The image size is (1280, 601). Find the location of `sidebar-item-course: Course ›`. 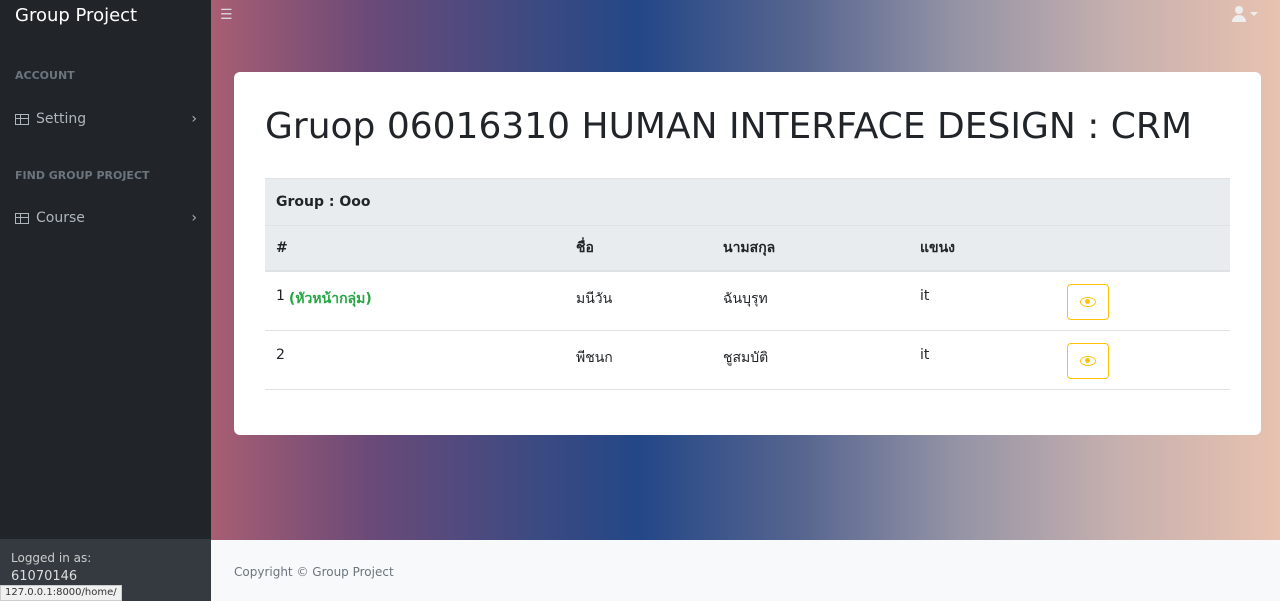

sidebar-item-course: Course › is located at coordinates (105, 218).